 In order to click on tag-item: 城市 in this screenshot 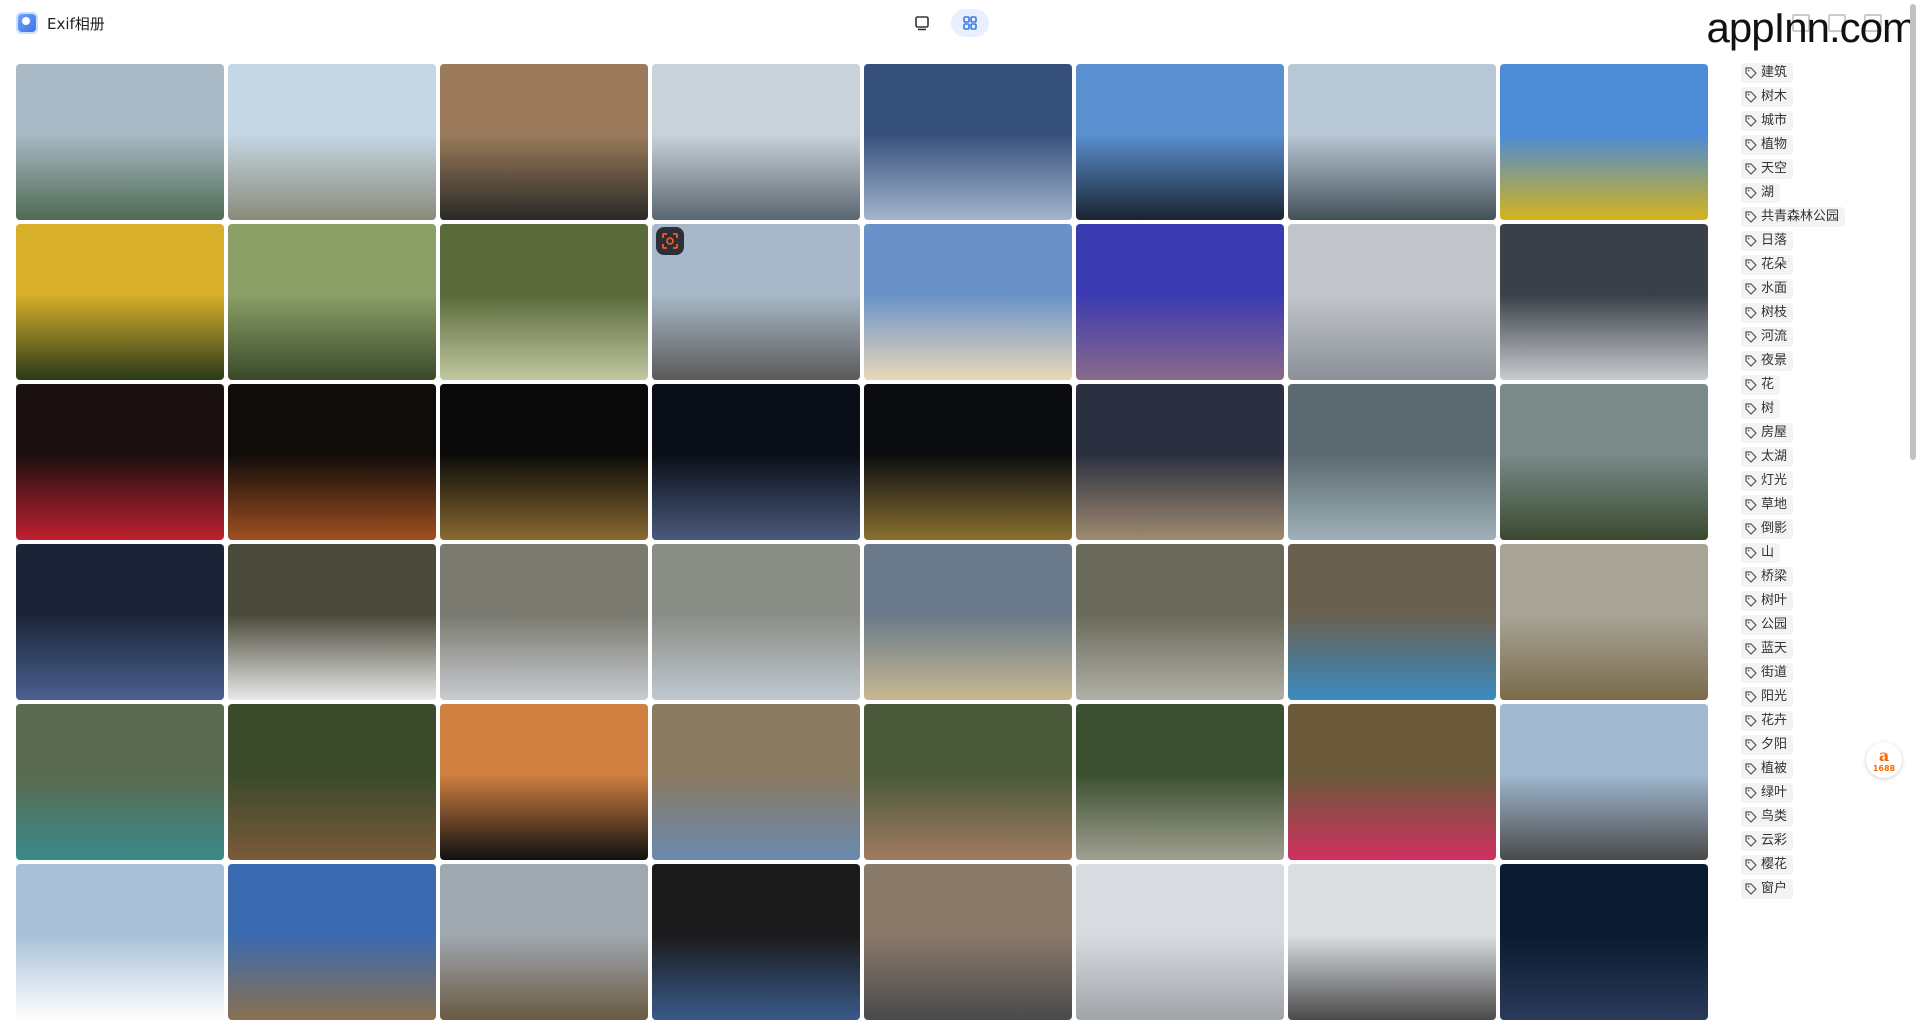, I will do `click(1767, 121)`.